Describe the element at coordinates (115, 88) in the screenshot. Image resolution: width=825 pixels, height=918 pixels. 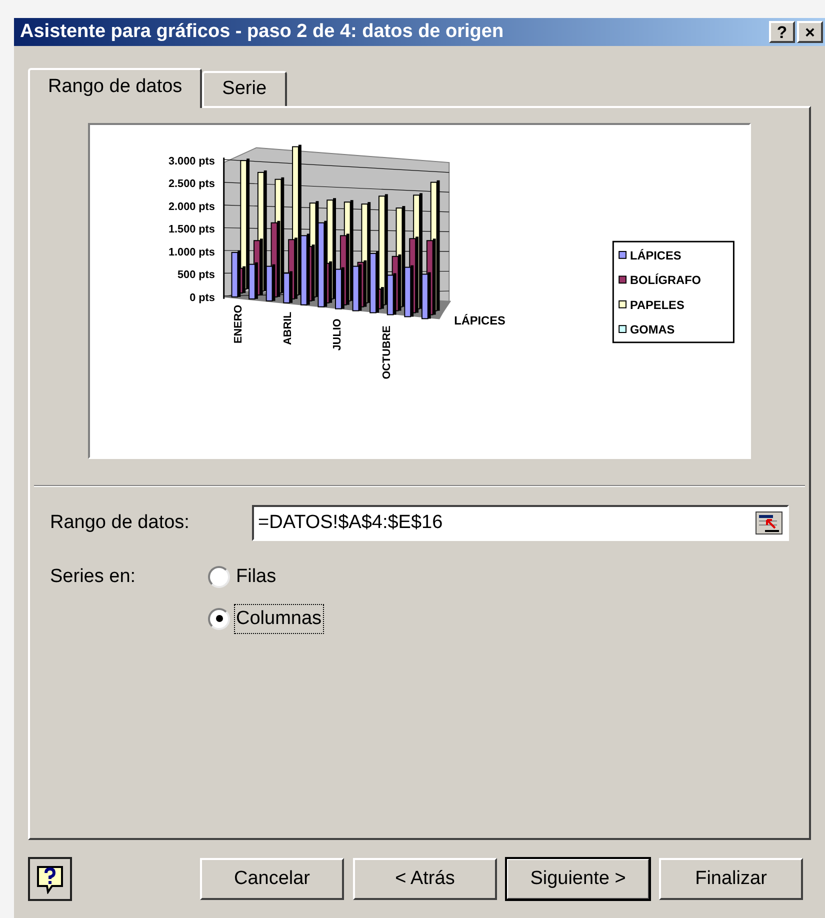
I see `tab: Rango de datos` at that location.